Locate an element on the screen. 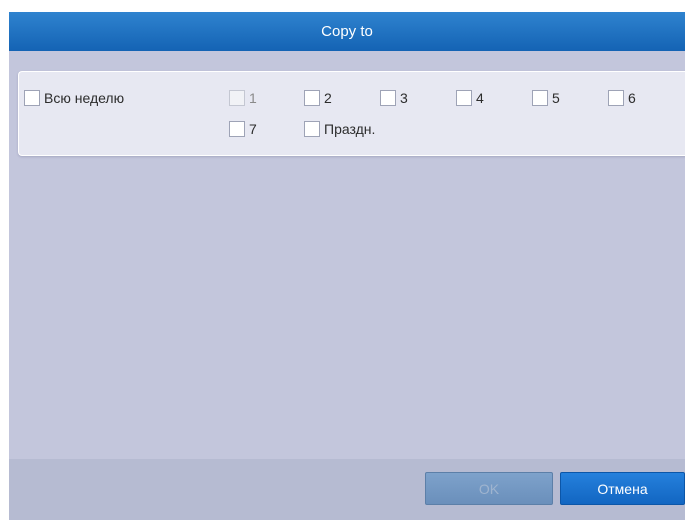 Image resolution: width=685 pixels, height=520 pixels. whole-week-label: Всю неделю is located at coordinates (84, 98).